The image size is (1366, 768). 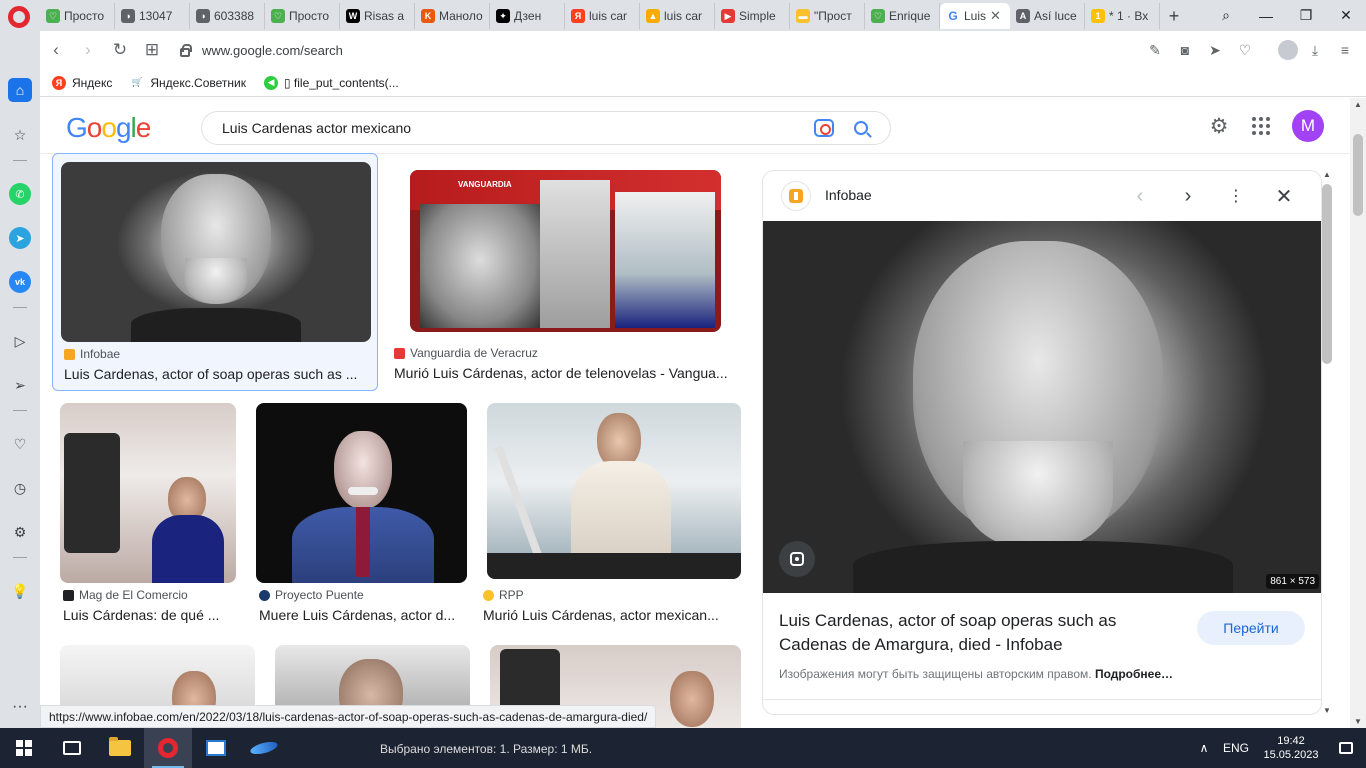 I want to click on telegram-icon: ➤, so click(x=20, y=238).